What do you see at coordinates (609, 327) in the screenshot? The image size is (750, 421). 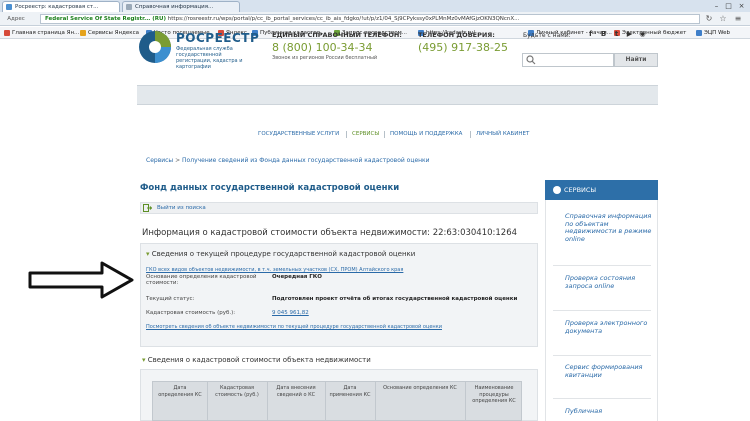 I see `sidebar-item-check-document: Проверка электронного документа` at bounding box center [609, 327].